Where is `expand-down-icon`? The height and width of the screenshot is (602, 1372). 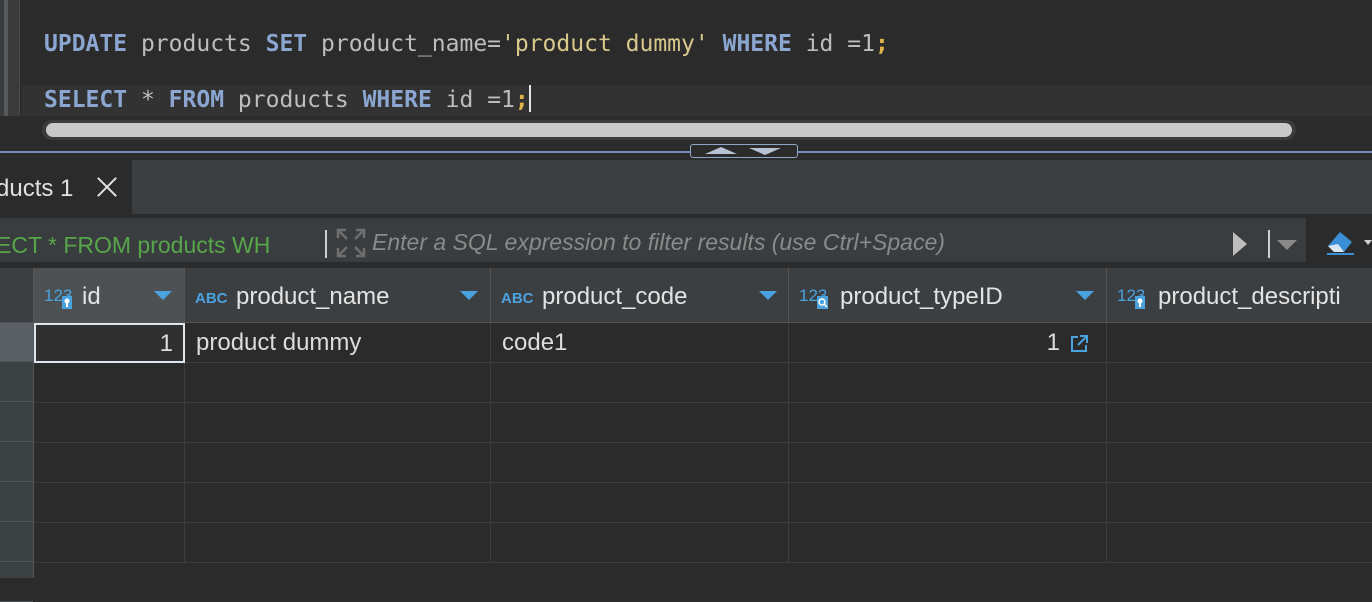 expand-down-icon is located at coordinates (765, 151).